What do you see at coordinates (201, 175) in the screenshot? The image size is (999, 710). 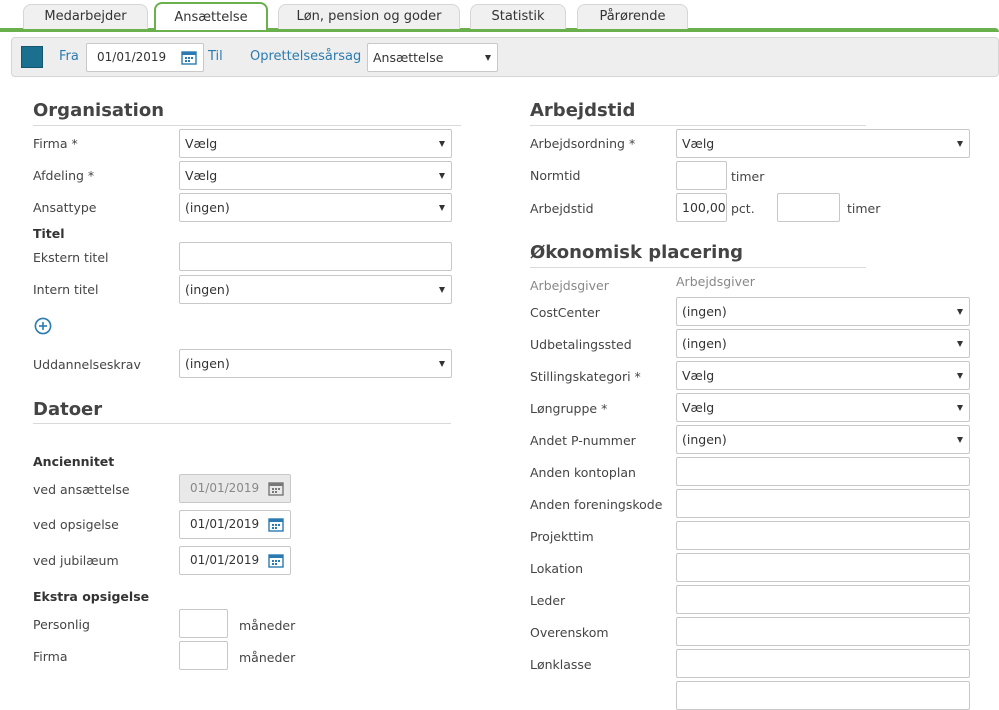 I see `afdeling-value: Vælg` at bounding box center [201, 175].